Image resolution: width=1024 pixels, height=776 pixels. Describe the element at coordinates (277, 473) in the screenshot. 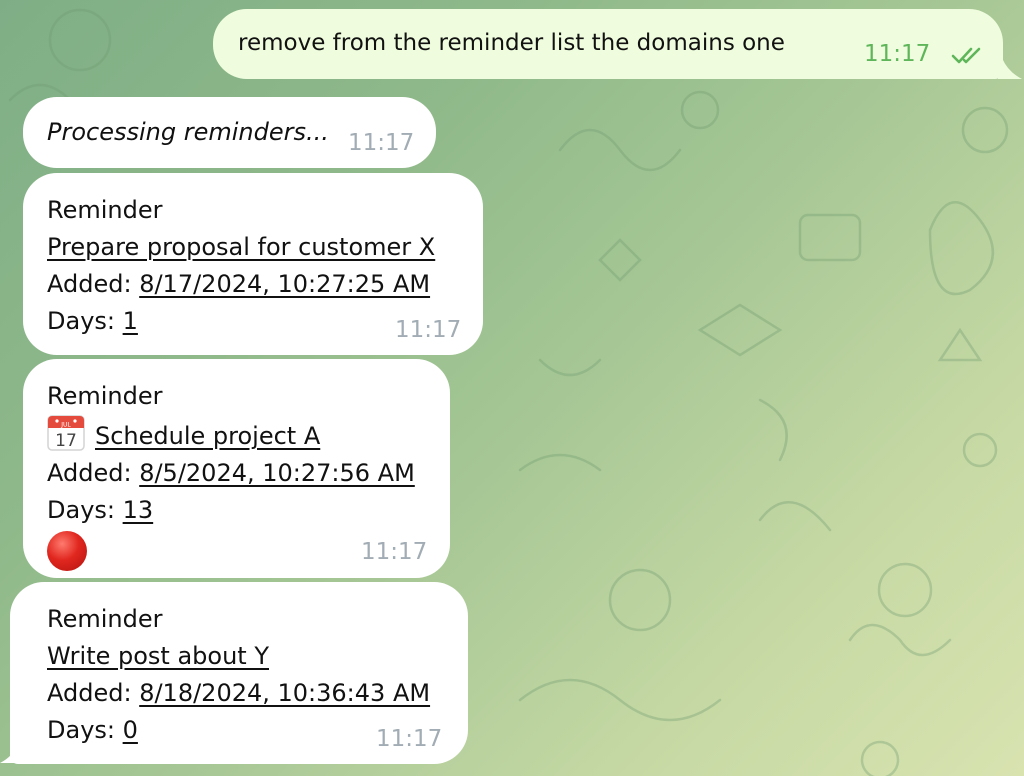

I see `added-date-link: 8/5/2024, 10:27:56 AM` at that location.